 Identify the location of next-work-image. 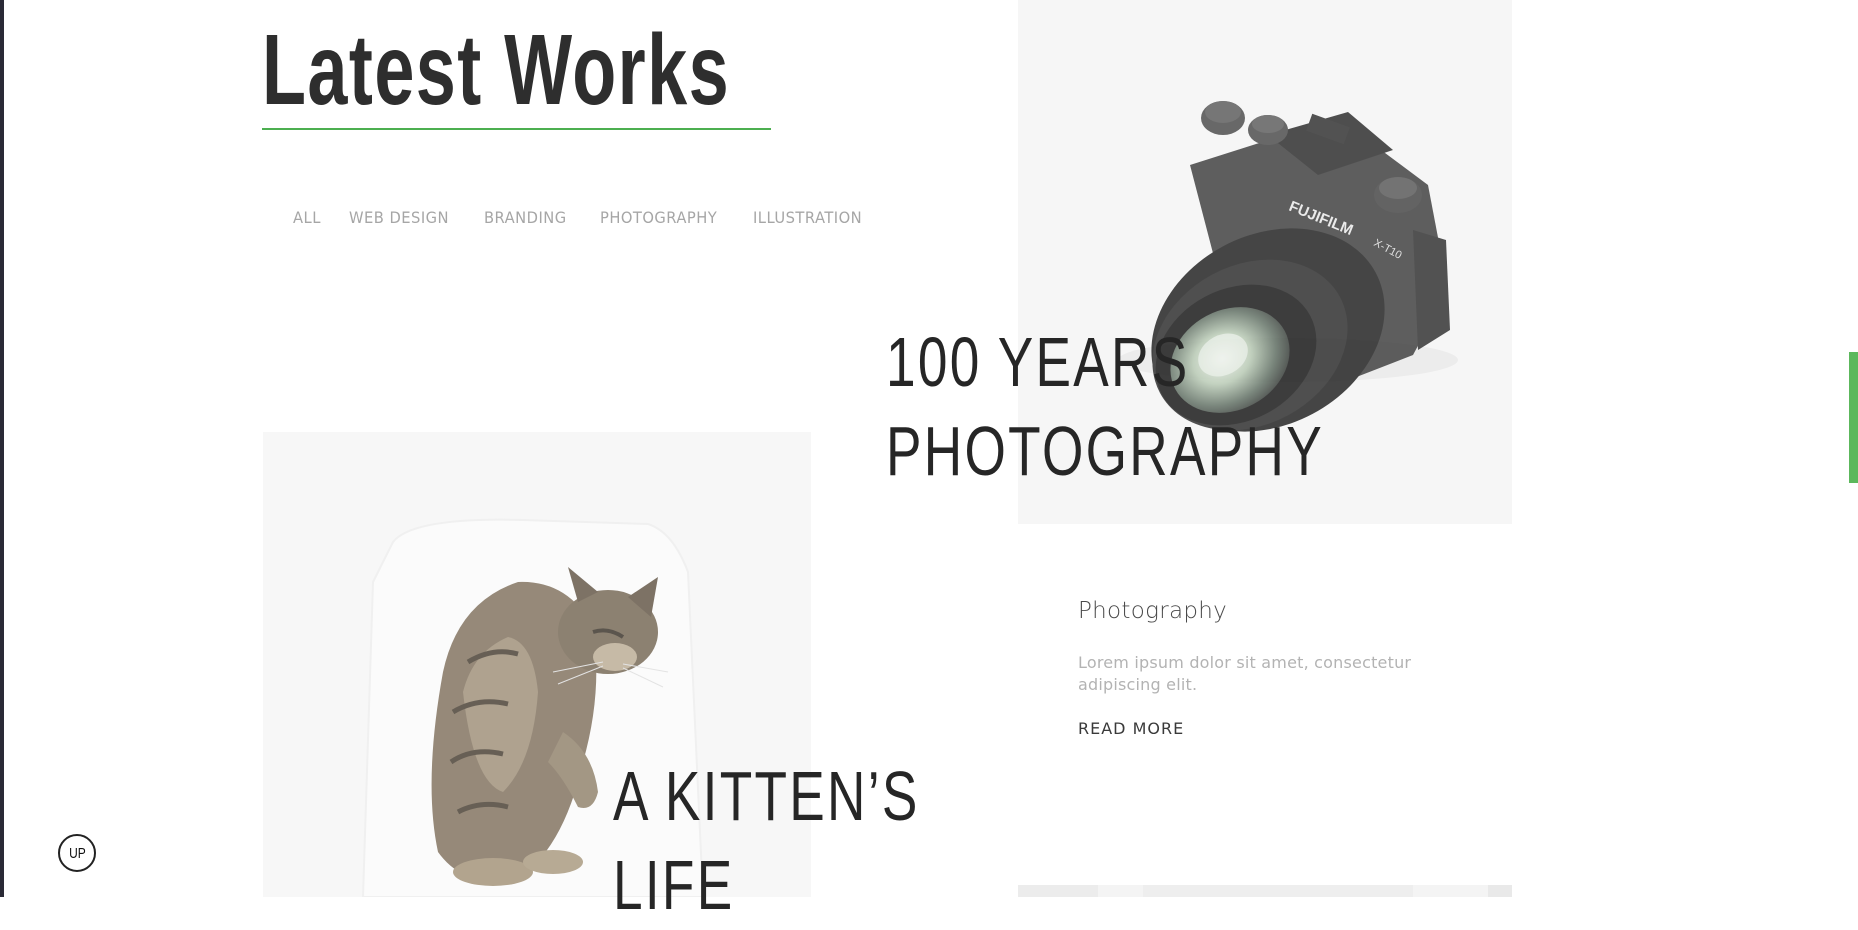
(1265, 891).